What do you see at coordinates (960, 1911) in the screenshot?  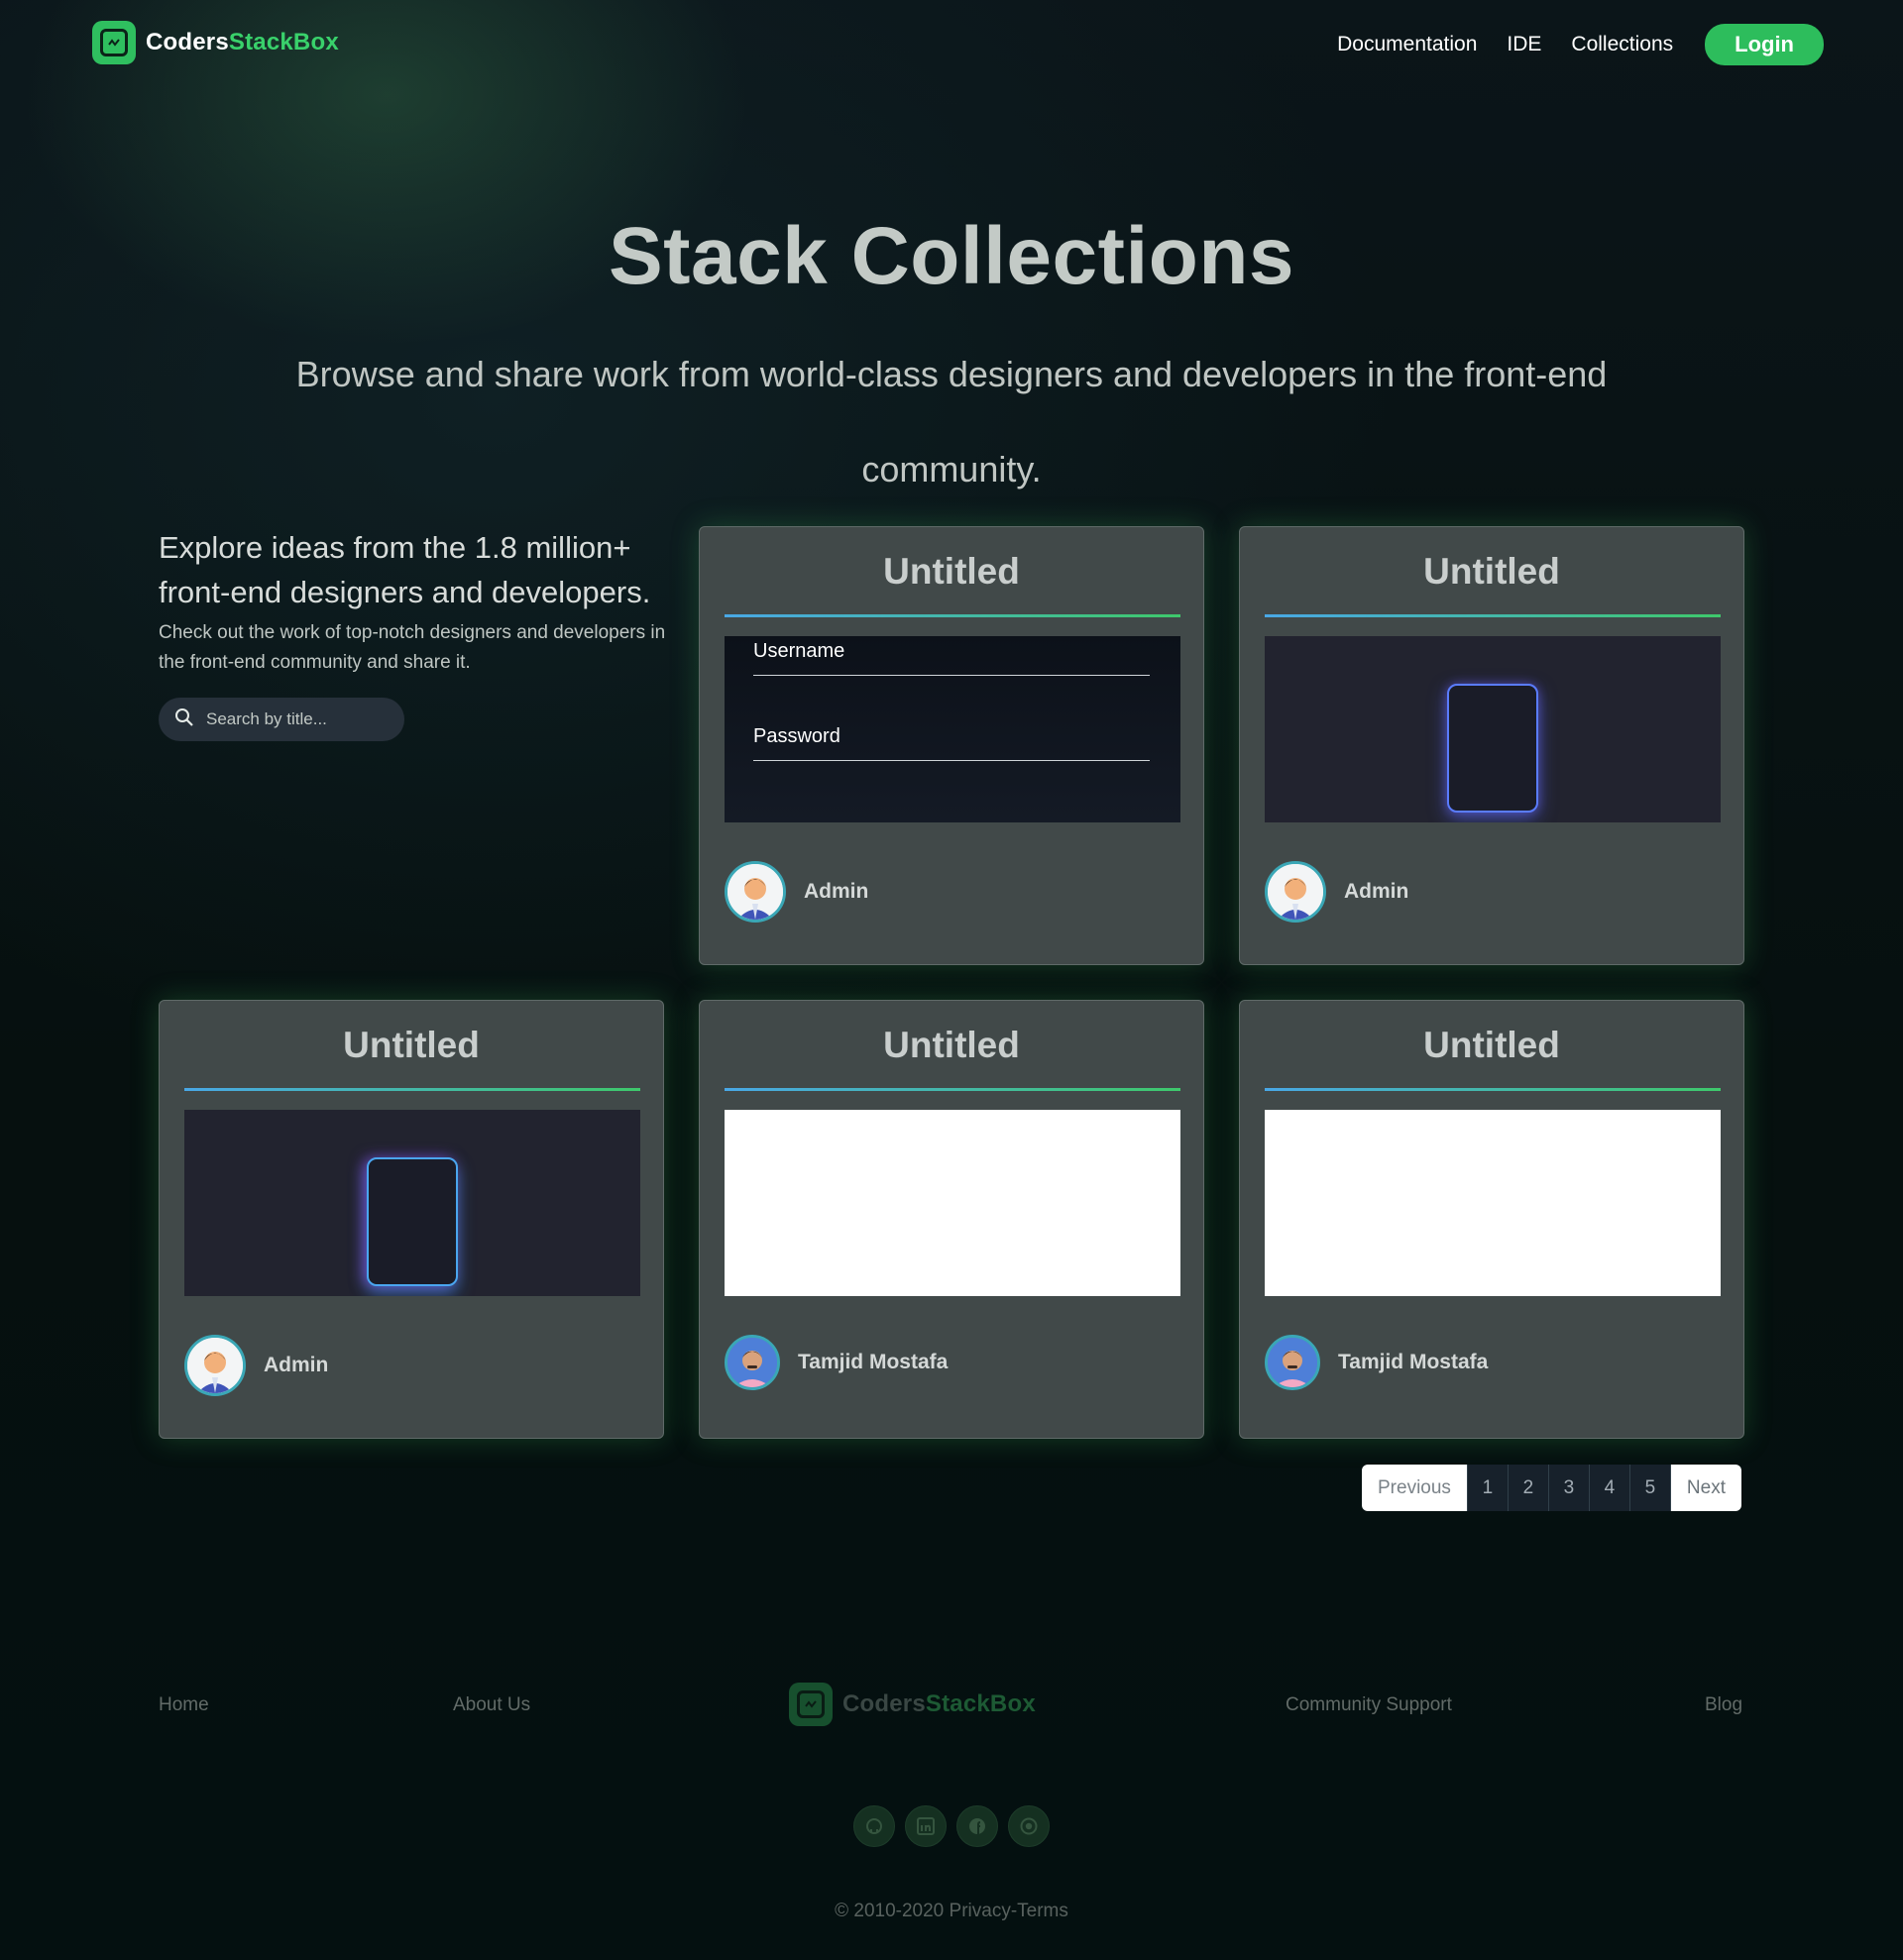 I see `copyright-text: 2010-2020 Privacy-Terms` at bounding box center [960, 1911].